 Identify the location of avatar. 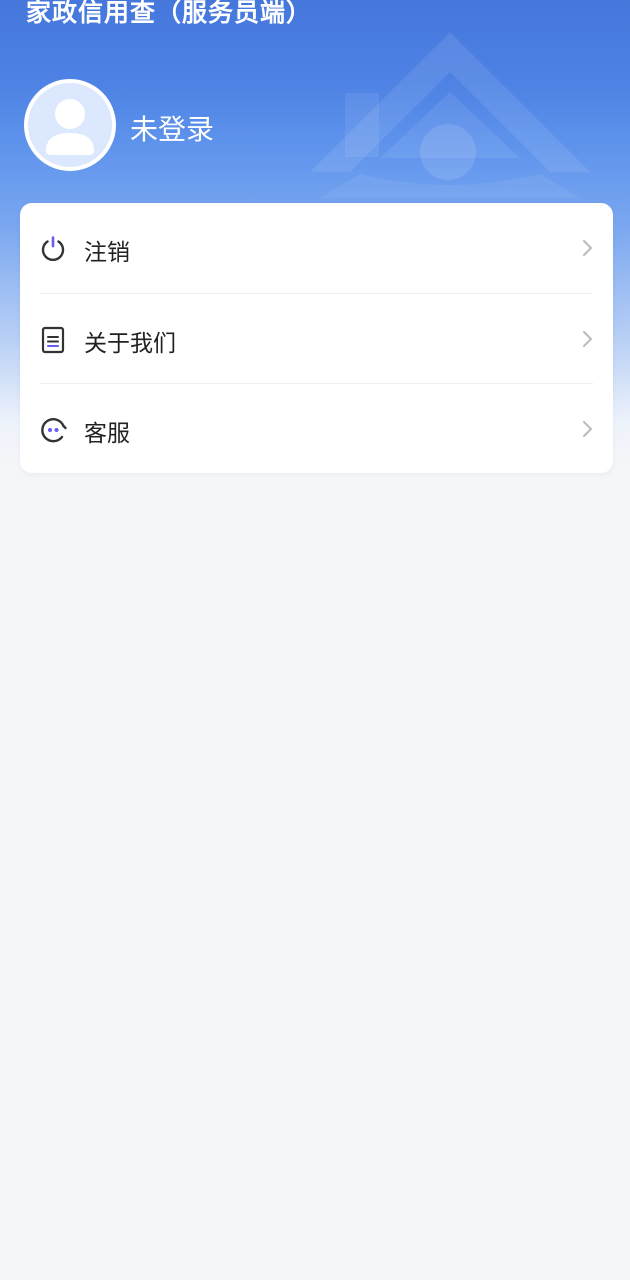
(70, 125).